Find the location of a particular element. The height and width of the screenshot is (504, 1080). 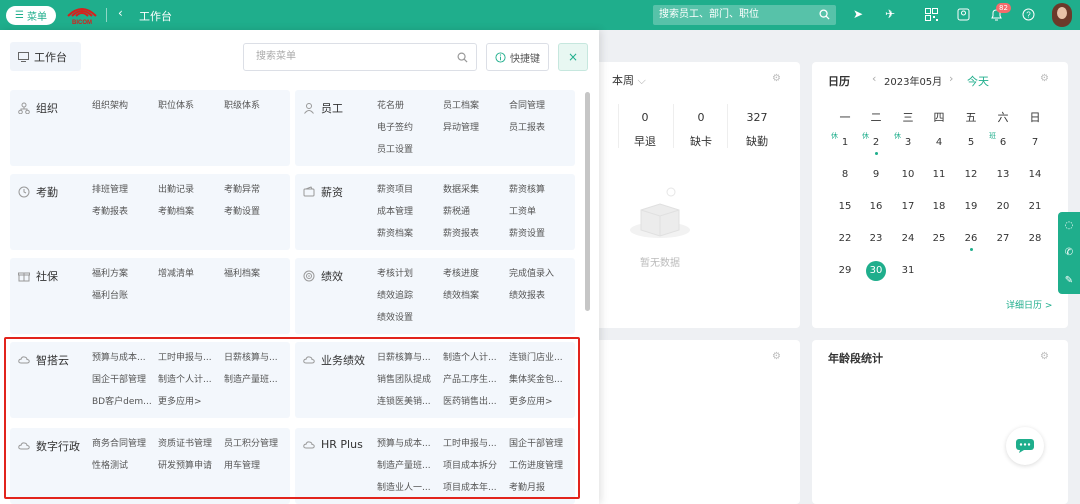

menu-item: 销售团队提成 is located at coordinates (404, 378).